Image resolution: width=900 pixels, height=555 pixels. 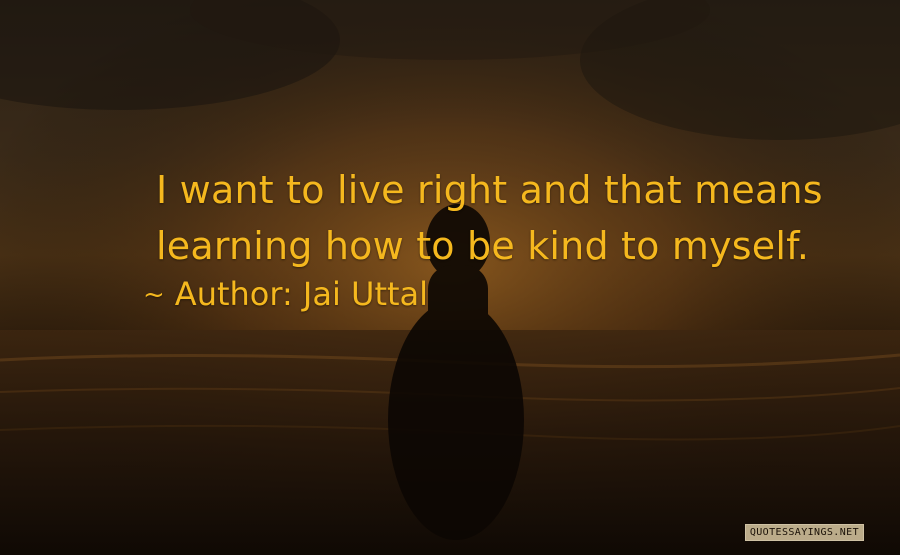 I want to click on tilde-mark: ~, so click(x=154, y=295).